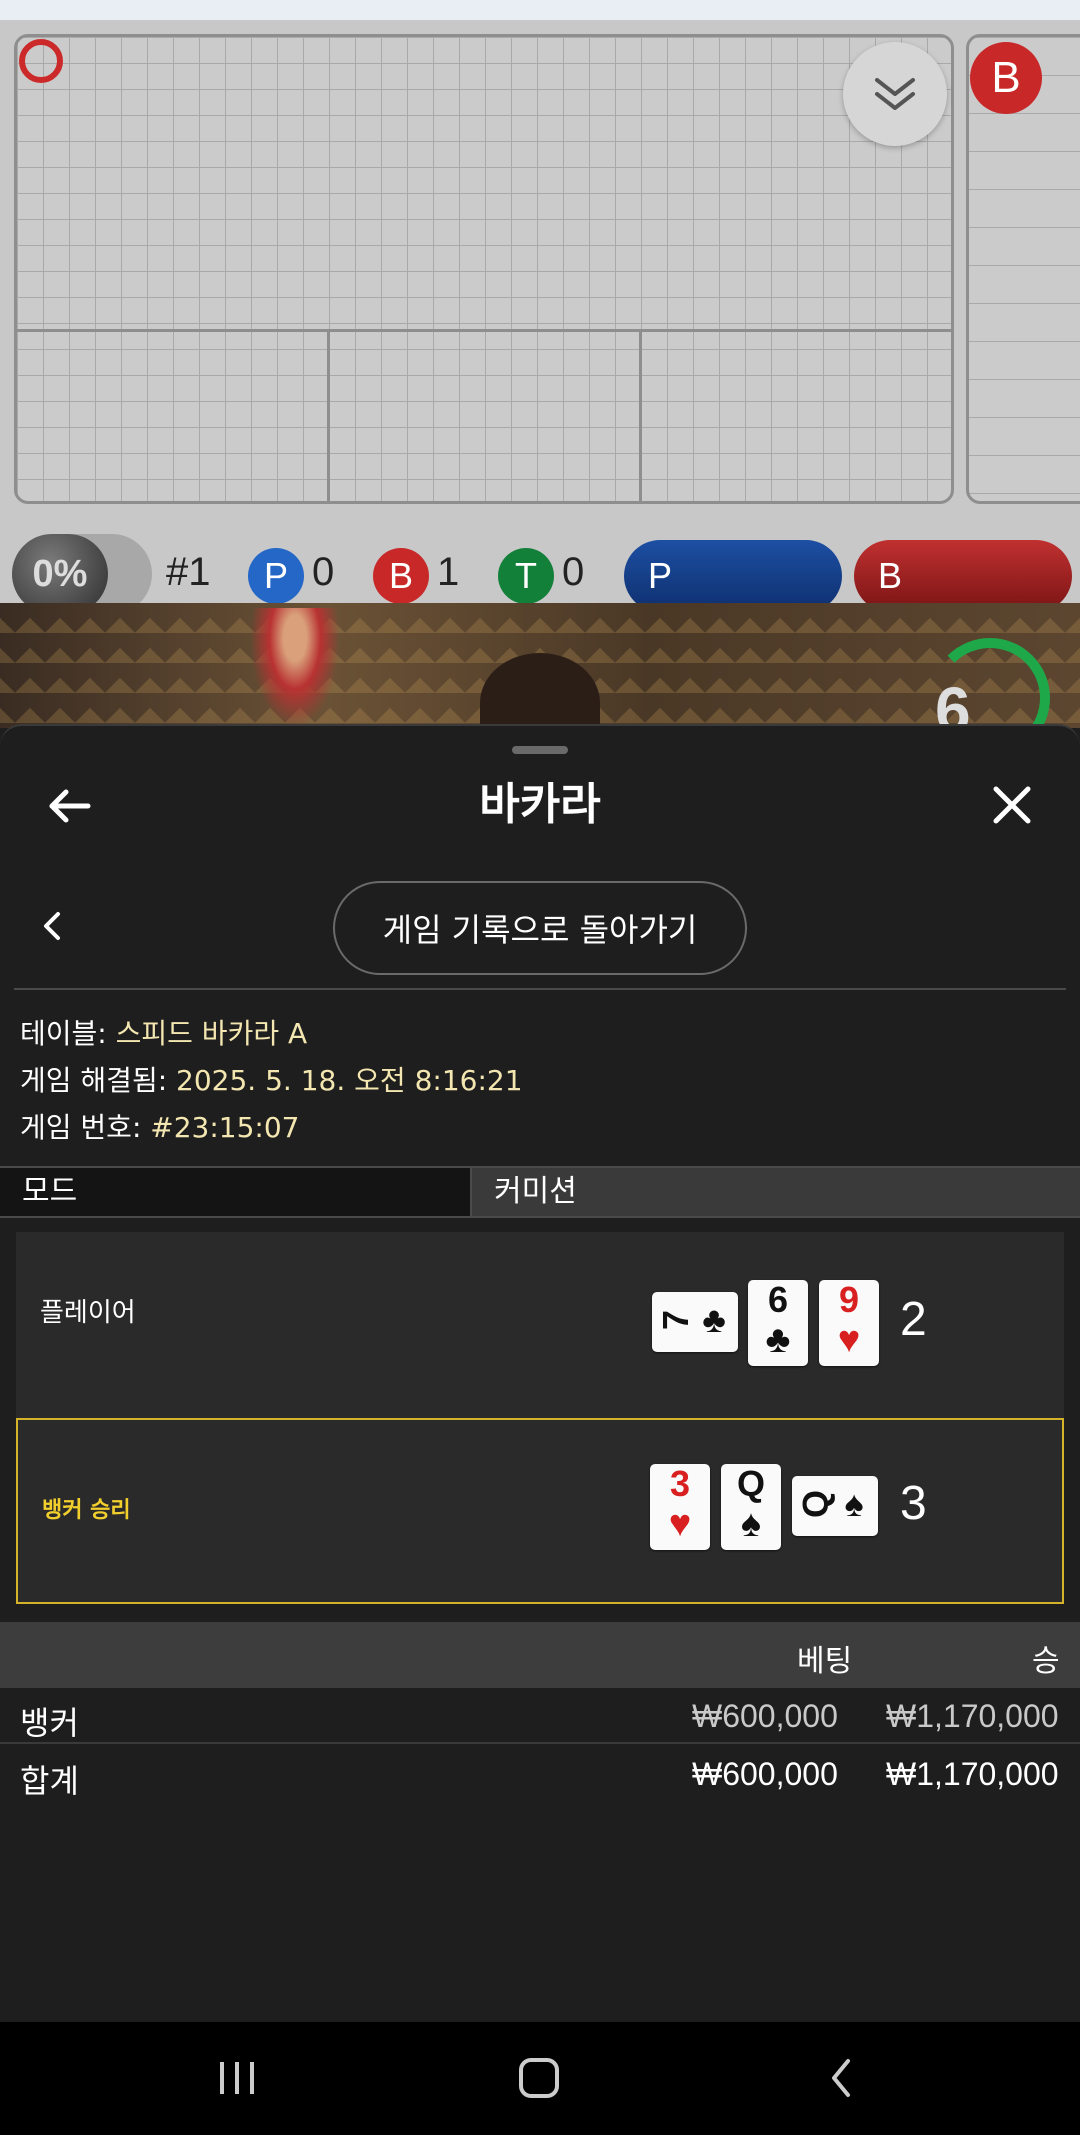  What do you see at coordinates (349, 1080) in the screenshot?
I see `resolved-value: 2025. 5. 18. 오전 8:16:21` at bounding box center [349, 1080].